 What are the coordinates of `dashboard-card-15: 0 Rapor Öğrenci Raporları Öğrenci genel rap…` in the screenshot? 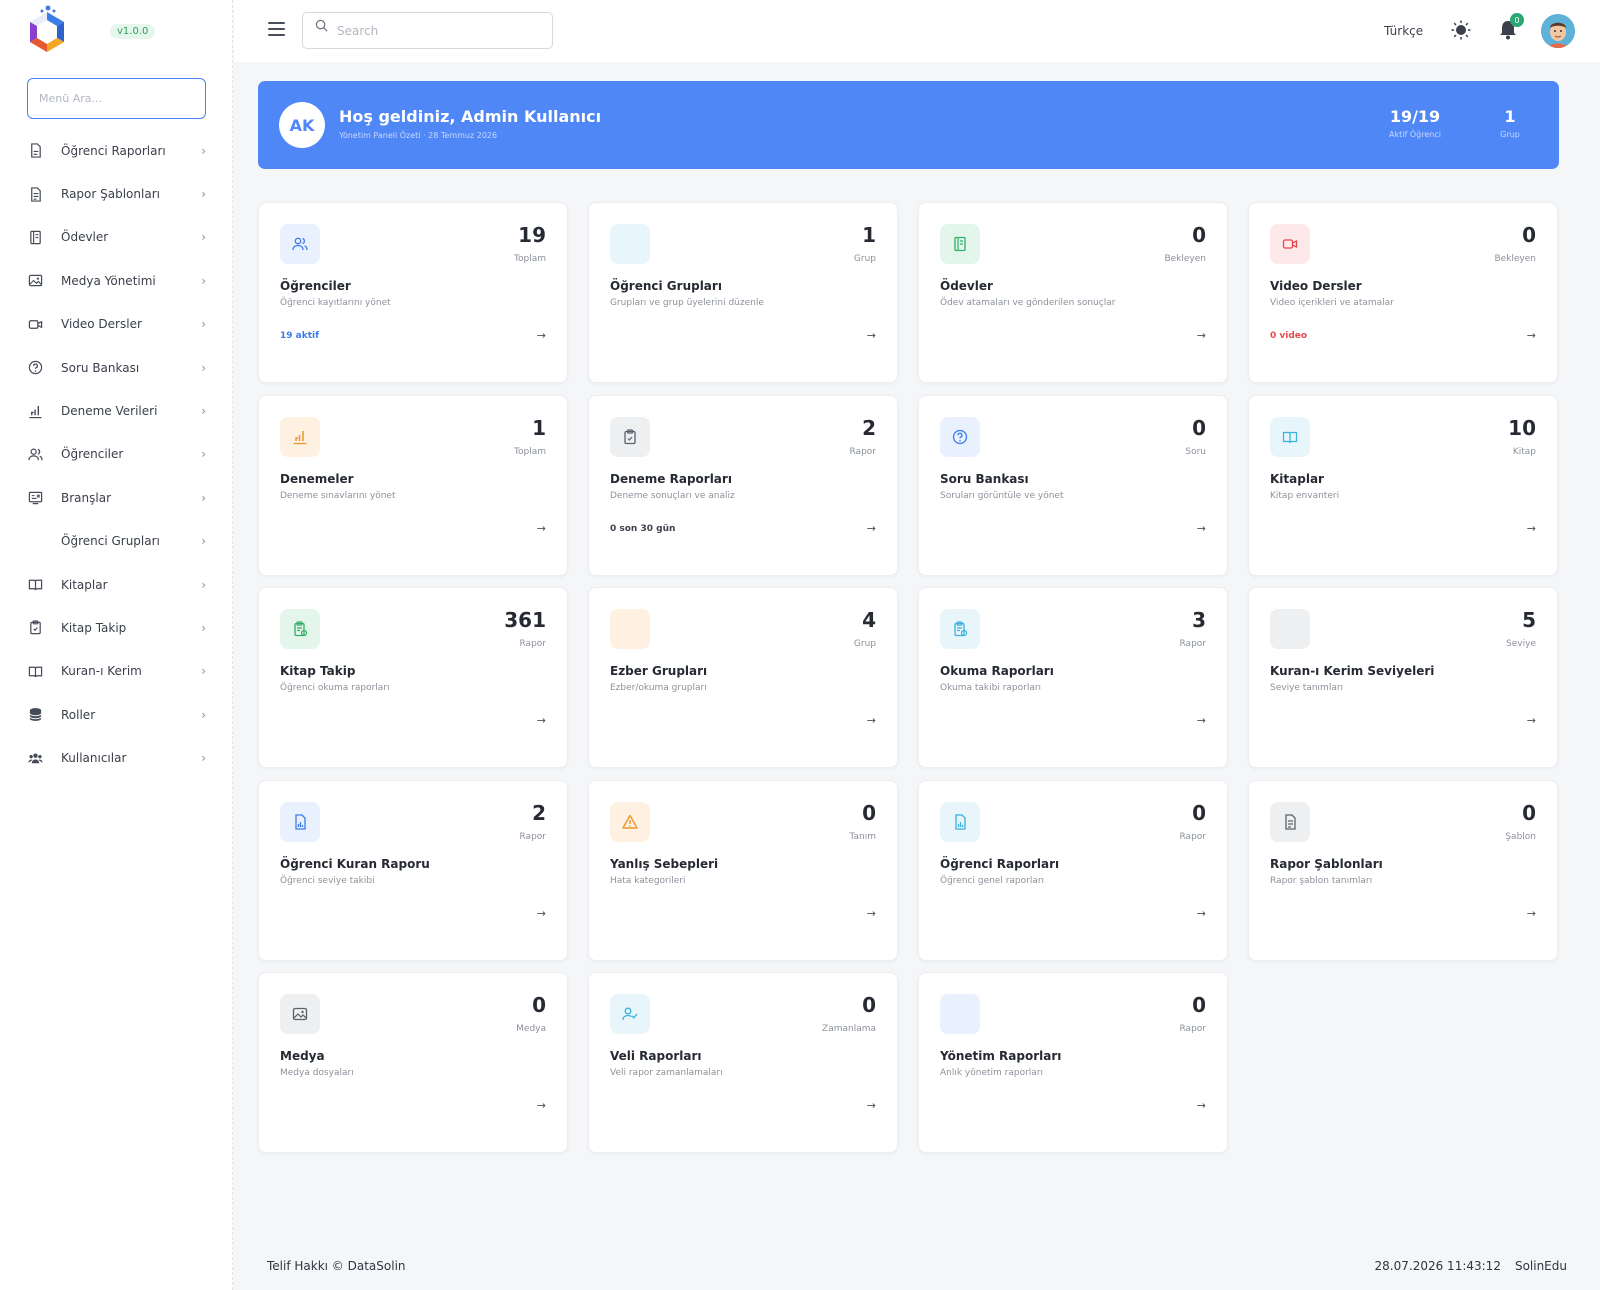 It's located at (1073, 870).